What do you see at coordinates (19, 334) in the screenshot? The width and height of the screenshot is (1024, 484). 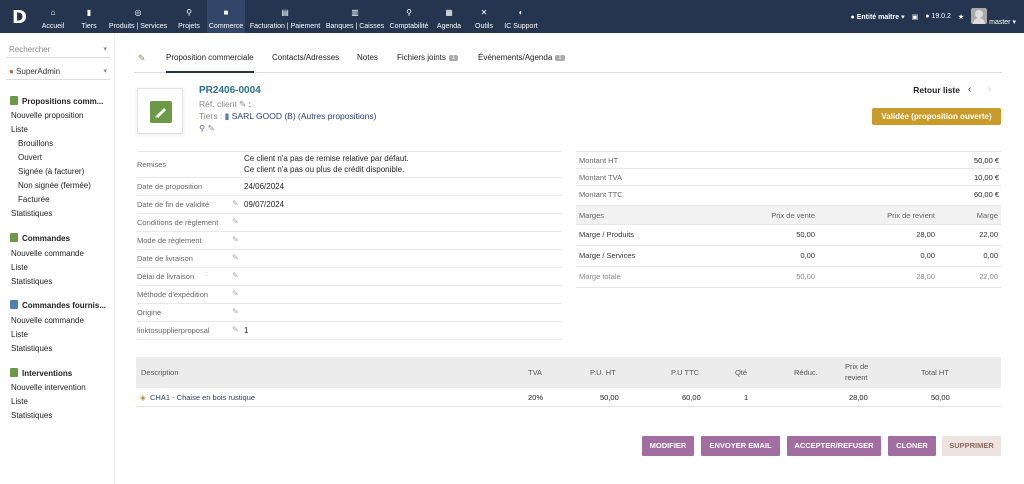 I see `link-supplier-order-list: Liste` at bounding box center [19, 334].